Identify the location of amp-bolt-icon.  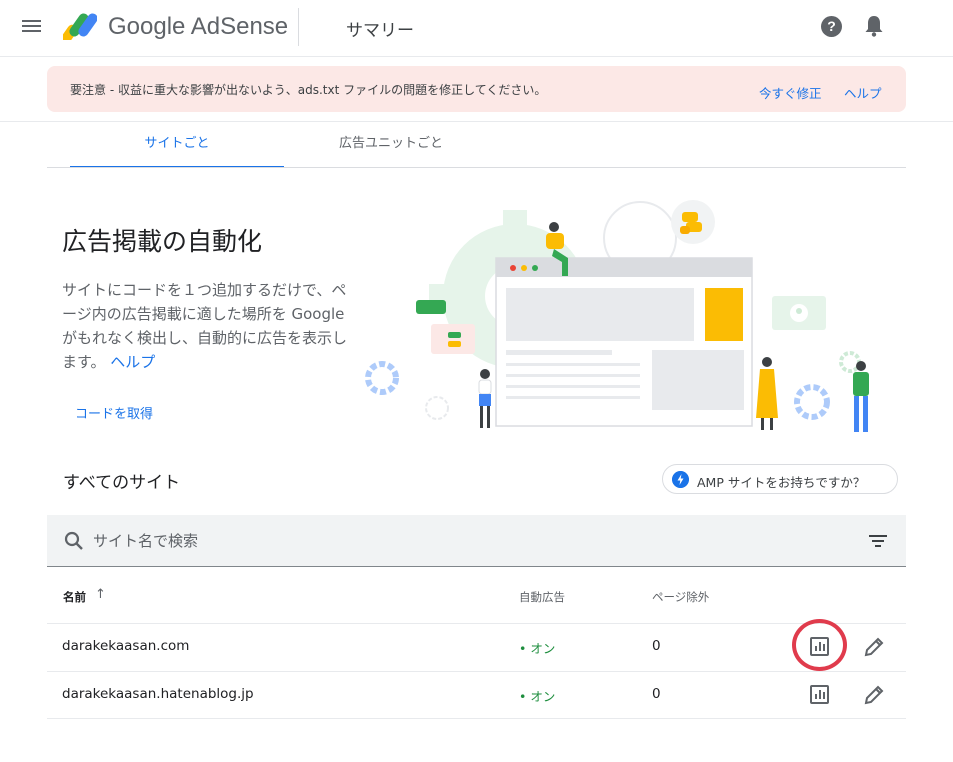
(680, 479).